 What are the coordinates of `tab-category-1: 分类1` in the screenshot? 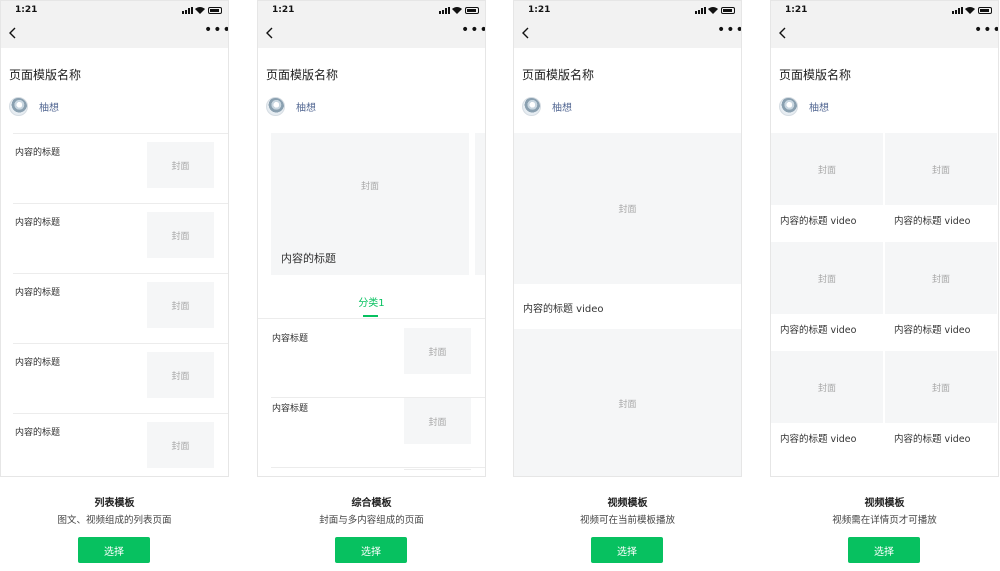 It's located at (371, 301).